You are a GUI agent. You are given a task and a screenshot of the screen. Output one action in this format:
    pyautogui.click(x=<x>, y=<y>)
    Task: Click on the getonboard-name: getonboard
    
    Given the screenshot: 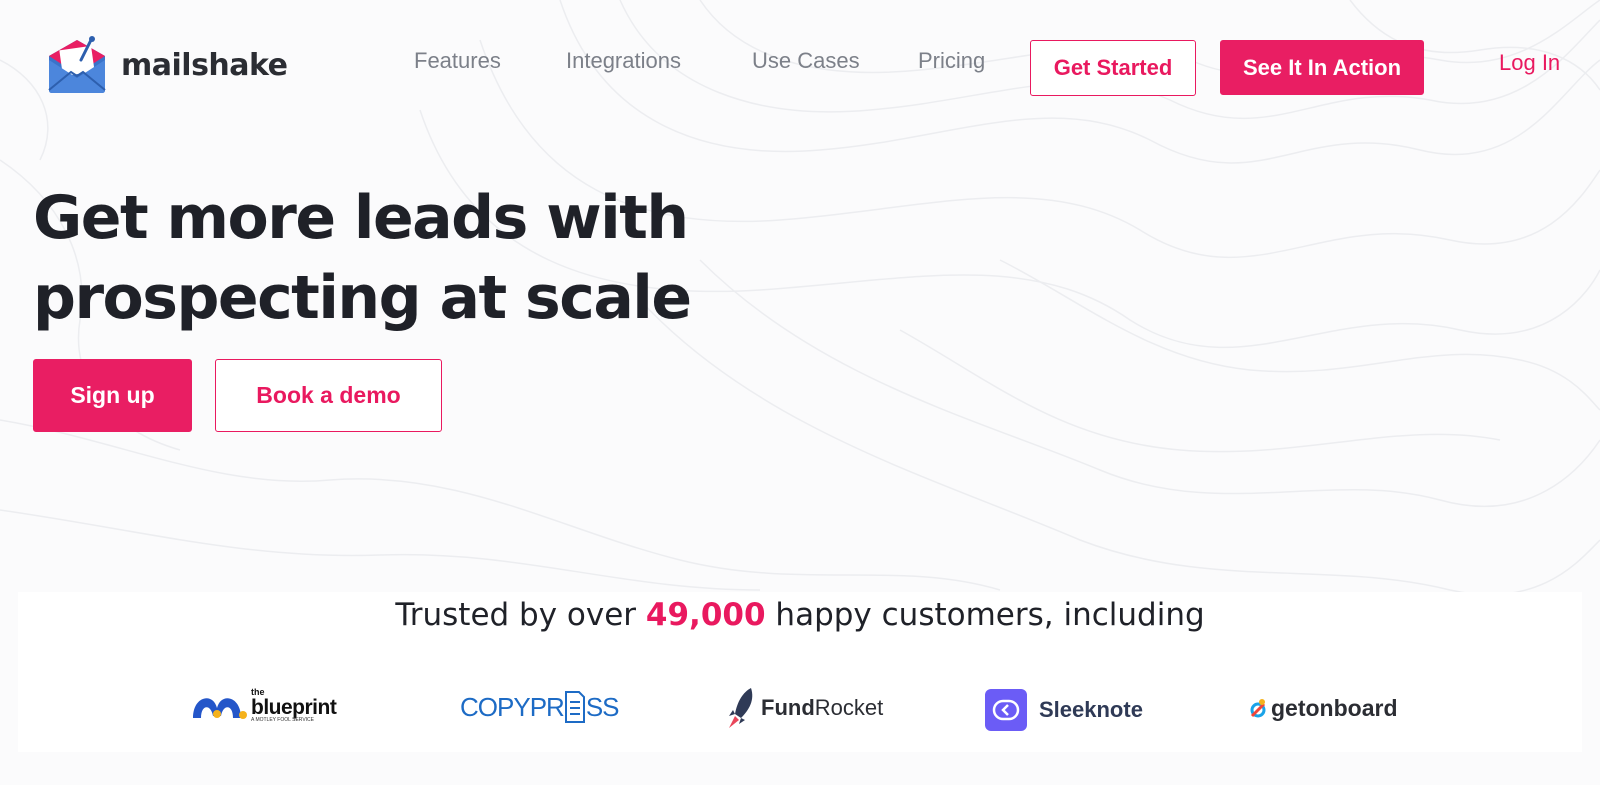 What is the action you would take?
    pyautogui.click(x=1334, y=707)
    